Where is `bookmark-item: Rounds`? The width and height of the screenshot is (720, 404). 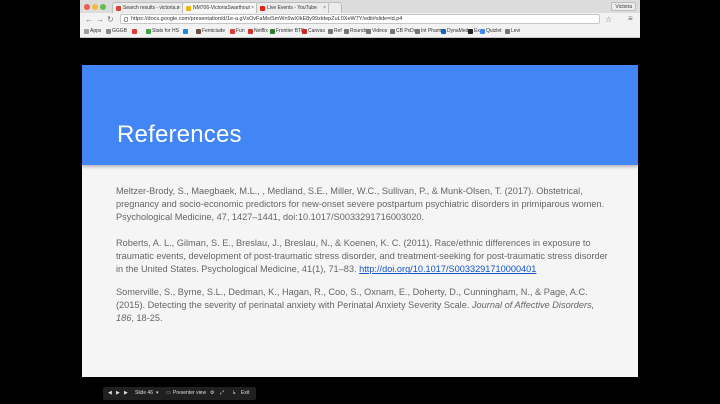 bookmark-item: Rounds is located at coordinates (355, 31).